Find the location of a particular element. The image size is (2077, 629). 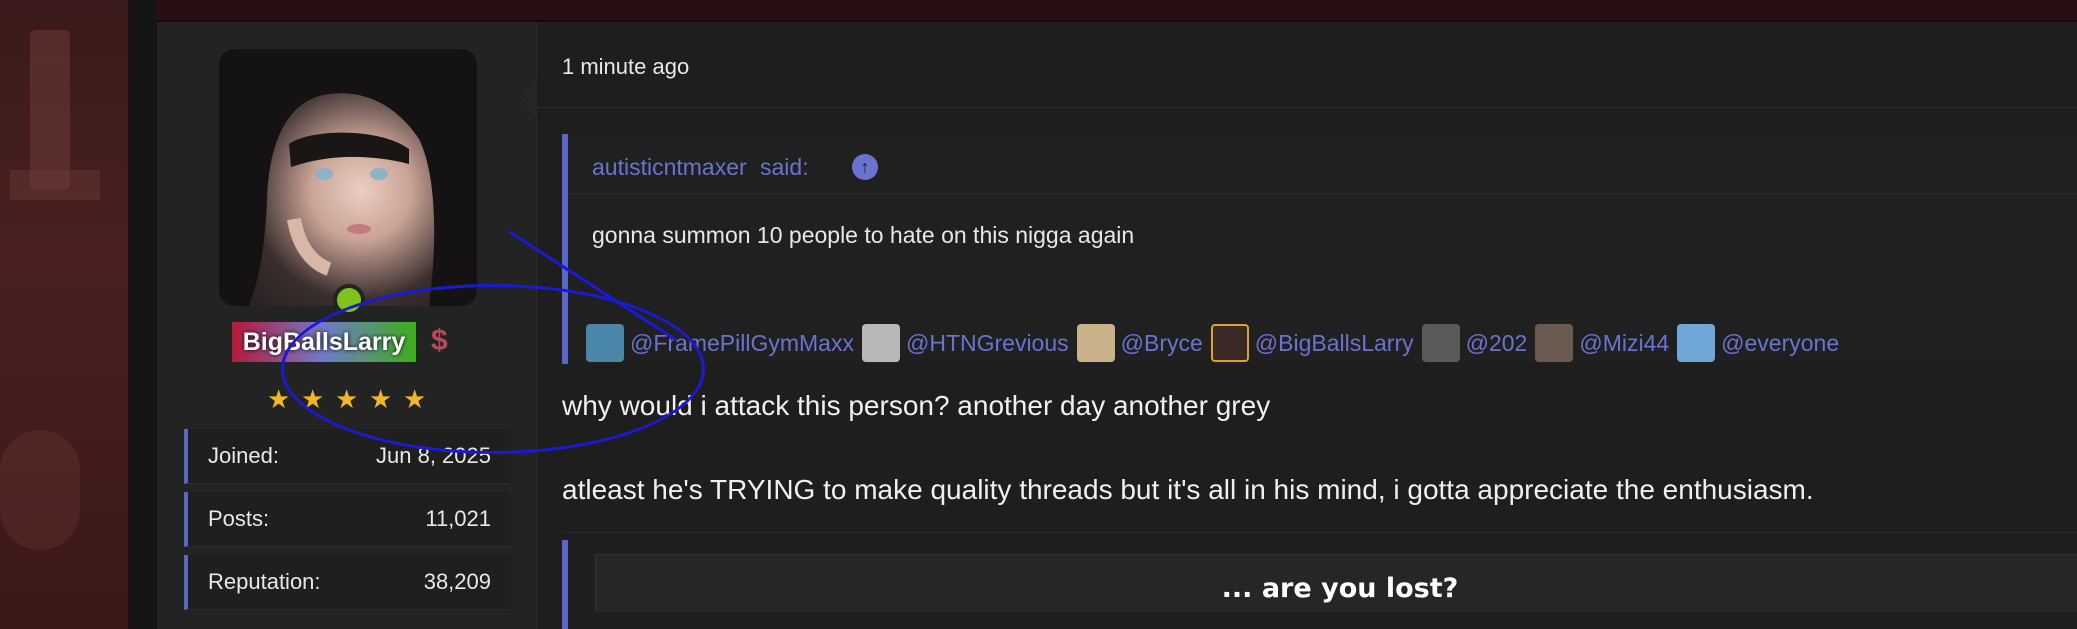

dollar-icon: $ is located at coordinates (439, 340).